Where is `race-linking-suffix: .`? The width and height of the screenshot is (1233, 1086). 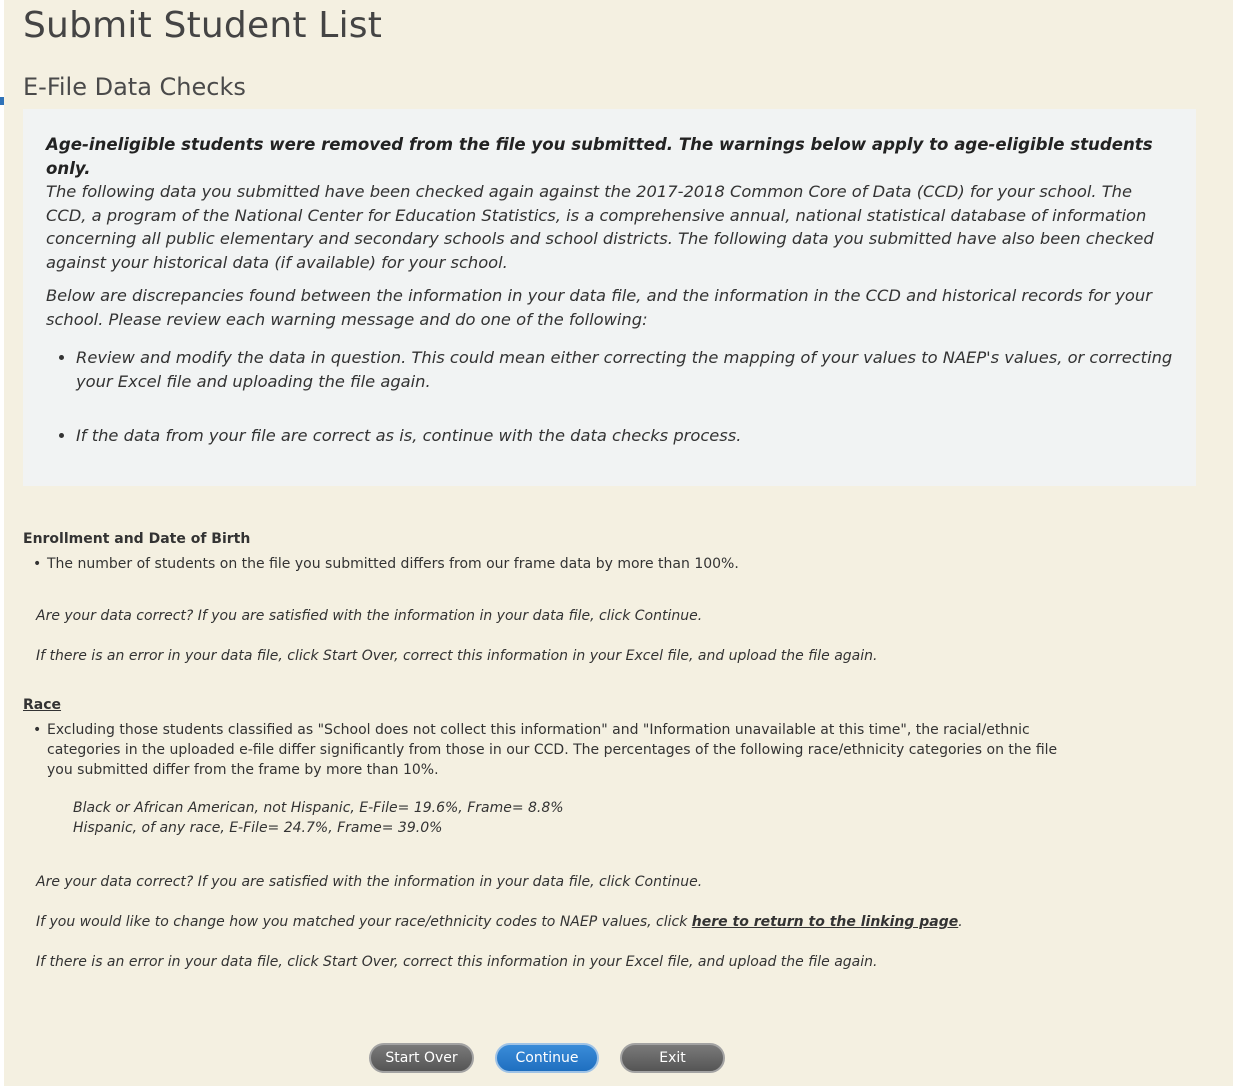 race-linking-suffix: . is located at coordinates (960, 922).